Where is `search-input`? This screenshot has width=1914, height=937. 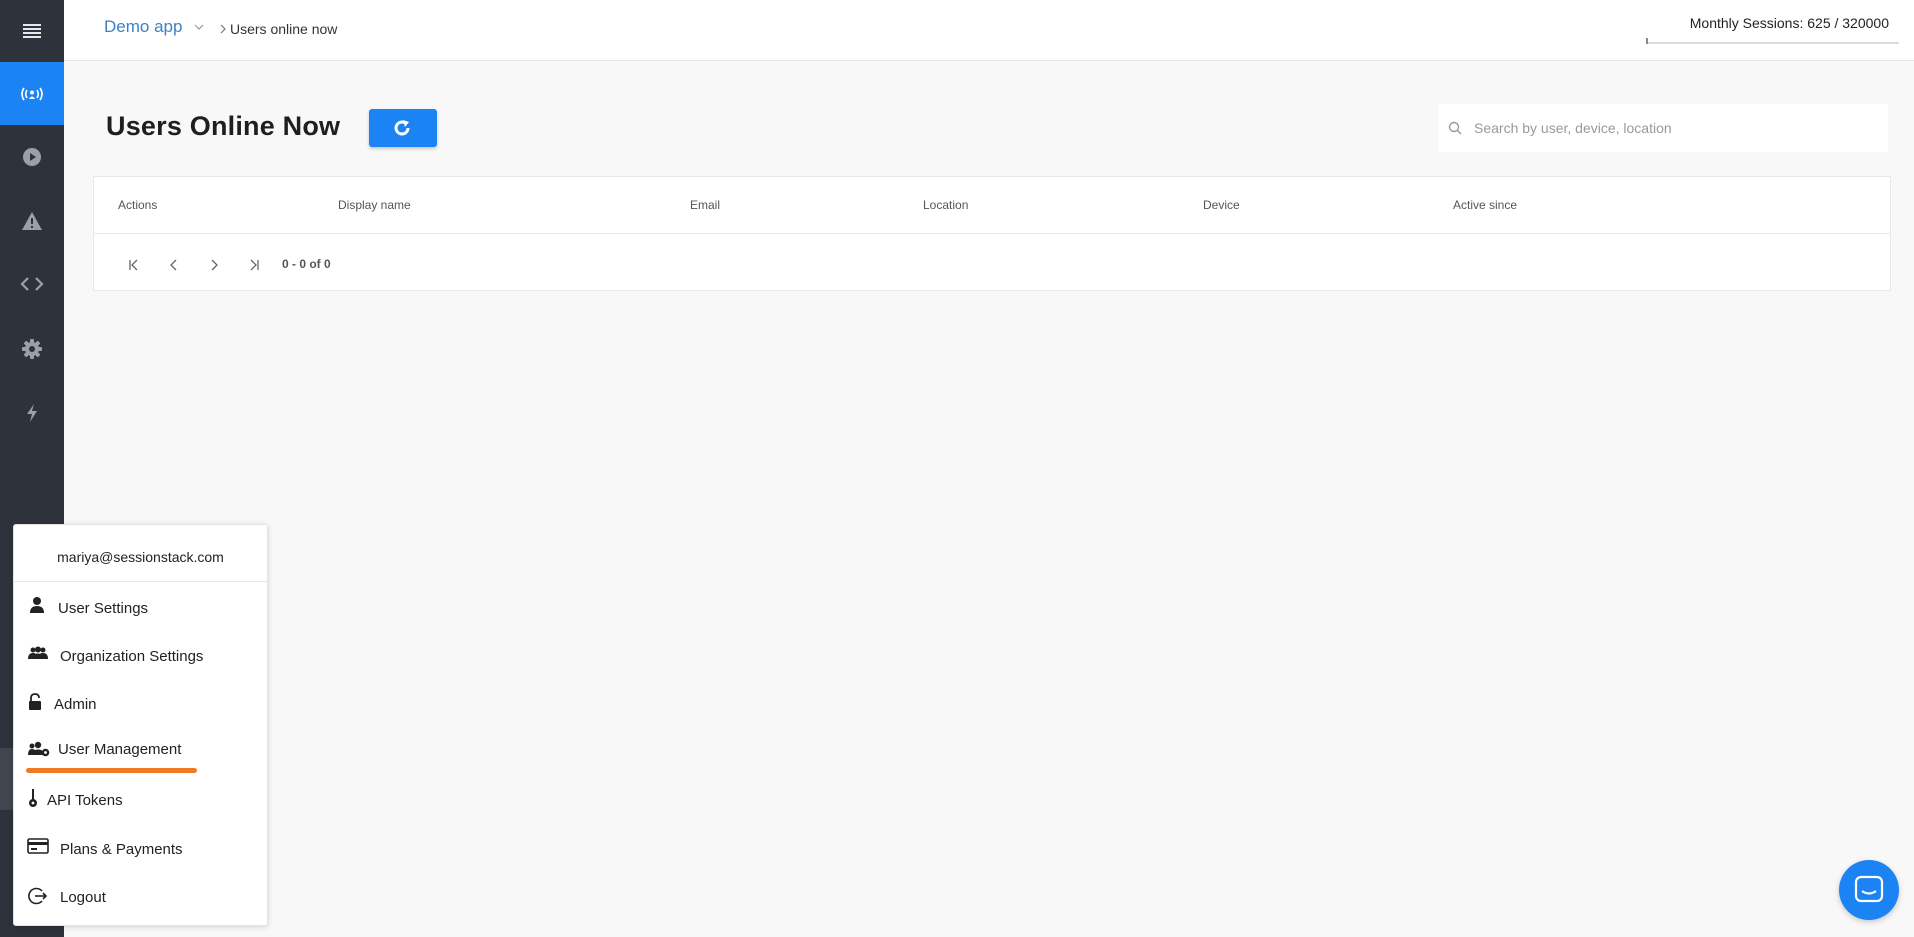 search-input is located at coordinates (1664, 128).